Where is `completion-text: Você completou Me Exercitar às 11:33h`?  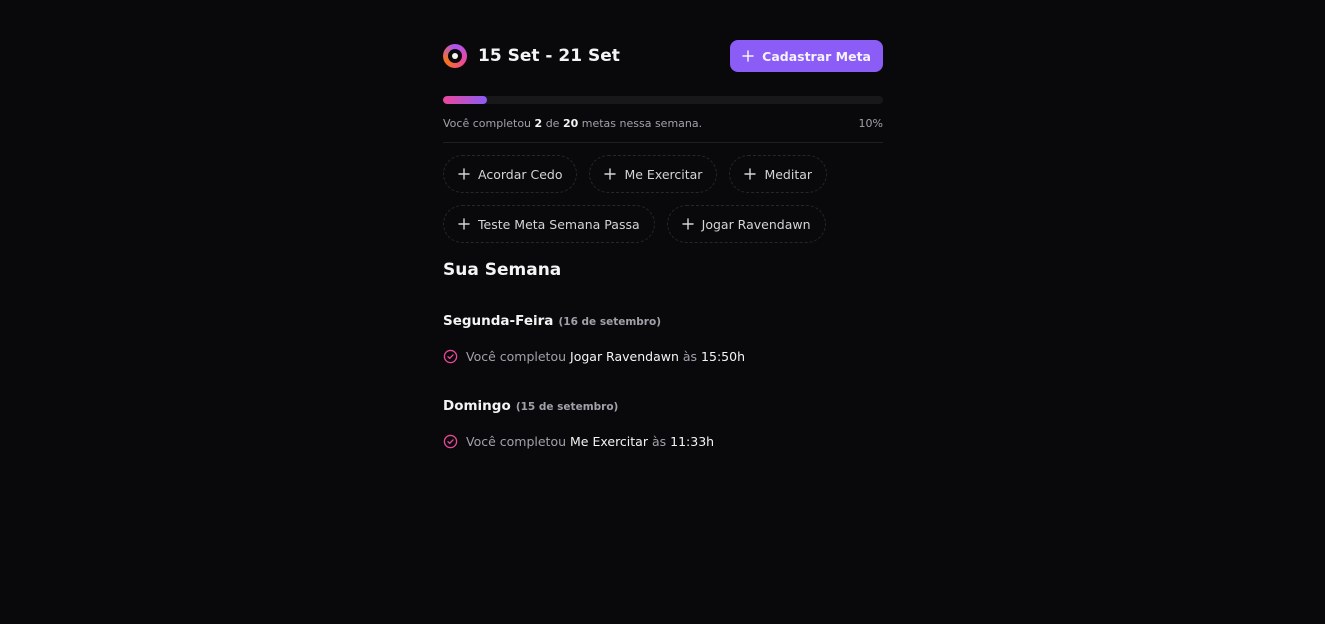 completion-text: Você completou Me Exercitar às 11:33h is located at coordinates (590, 441).